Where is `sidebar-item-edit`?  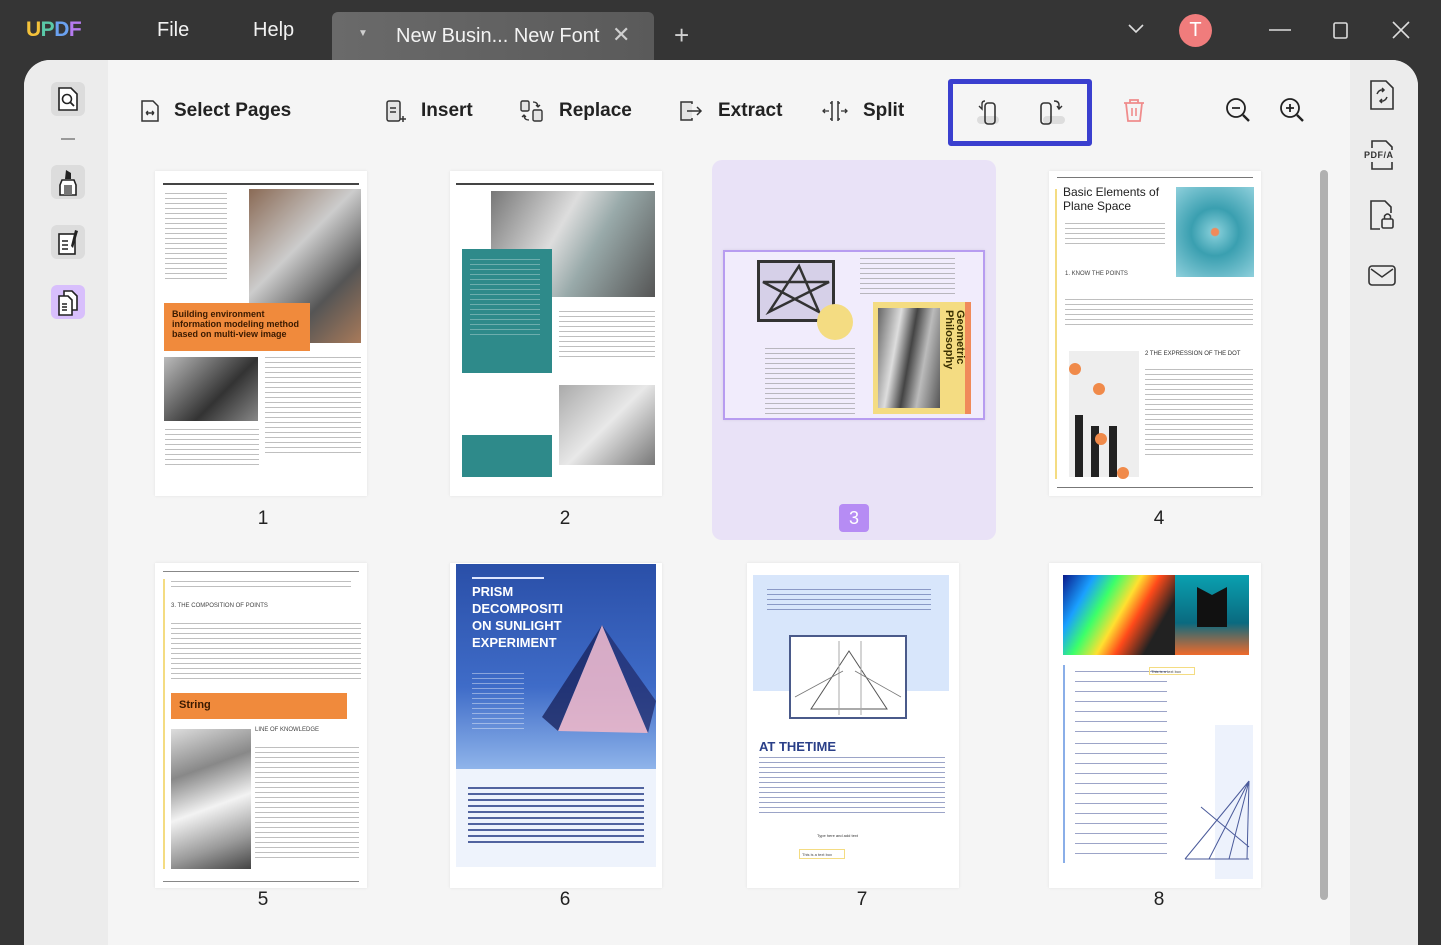 sidebar-item-edit is located at coordinates (68, 242).